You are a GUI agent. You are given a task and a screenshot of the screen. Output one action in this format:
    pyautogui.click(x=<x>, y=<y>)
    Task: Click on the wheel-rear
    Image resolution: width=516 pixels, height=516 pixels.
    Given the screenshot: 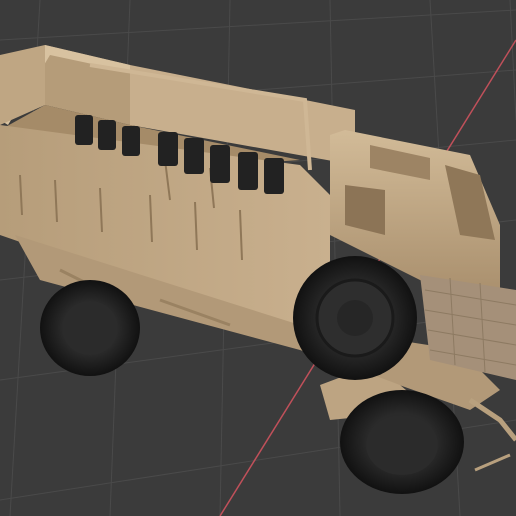 What is the action you would take?
    pyautogui.click(x=90, y=328)
    